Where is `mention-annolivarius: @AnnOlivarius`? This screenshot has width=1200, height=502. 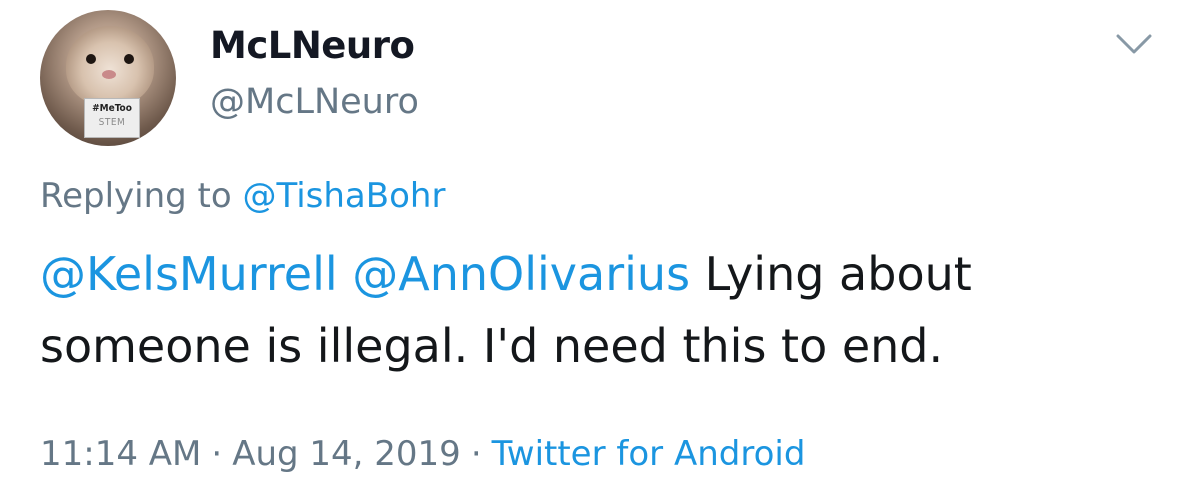
mention-annolivarius: @AnnOlivarius is located at coordinates (521, 274).